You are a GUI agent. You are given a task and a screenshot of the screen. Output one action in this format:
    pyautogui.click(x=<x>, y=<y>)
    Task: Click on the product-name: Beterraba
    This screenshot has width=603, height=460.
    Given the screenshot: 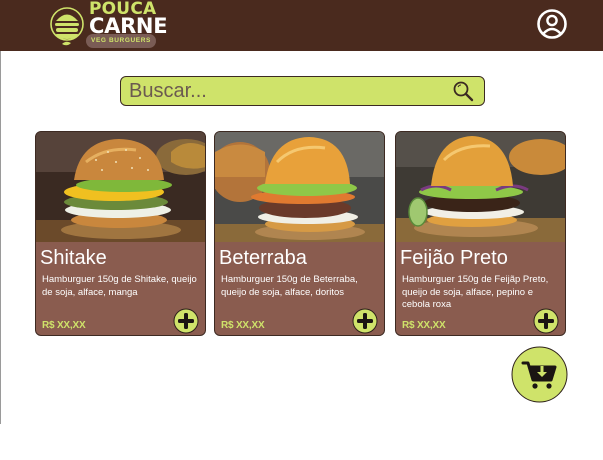 What is the action you would take?
    pyautogui.click(x=263, y=258)
    